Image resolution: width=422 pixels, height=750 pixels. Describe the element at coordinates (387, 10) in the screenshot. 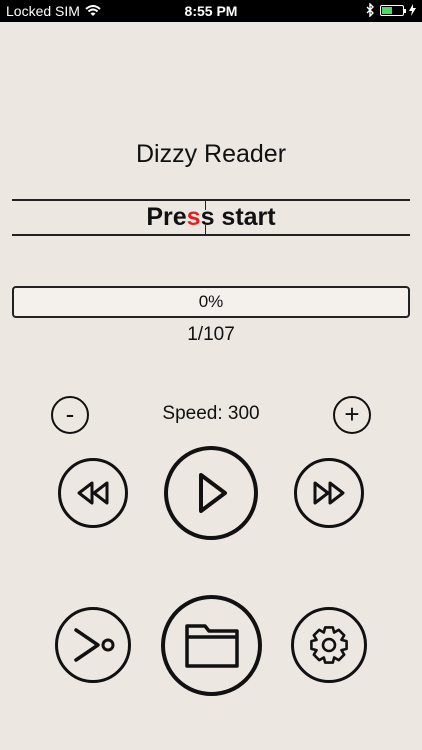

I see `battery-level` at that location.